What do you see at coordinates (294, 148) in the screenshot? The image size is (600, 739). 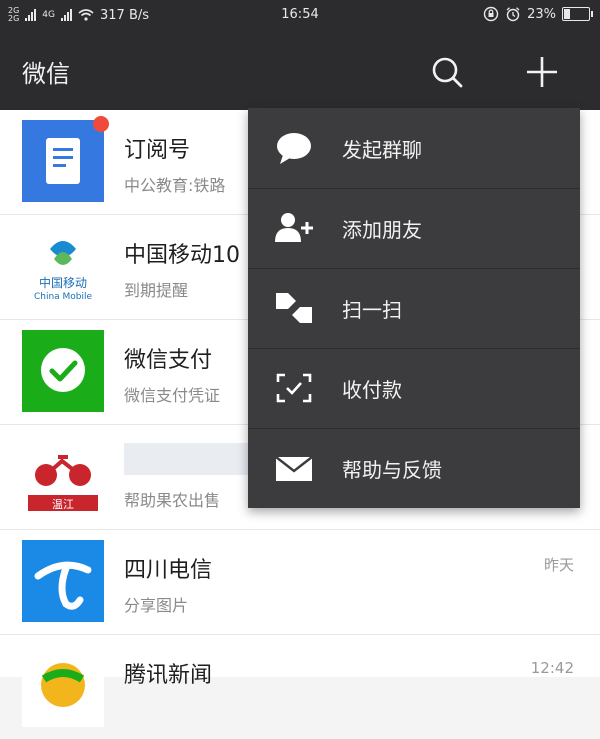 I see `group-chat-icon` at bounding box center [294, 148].